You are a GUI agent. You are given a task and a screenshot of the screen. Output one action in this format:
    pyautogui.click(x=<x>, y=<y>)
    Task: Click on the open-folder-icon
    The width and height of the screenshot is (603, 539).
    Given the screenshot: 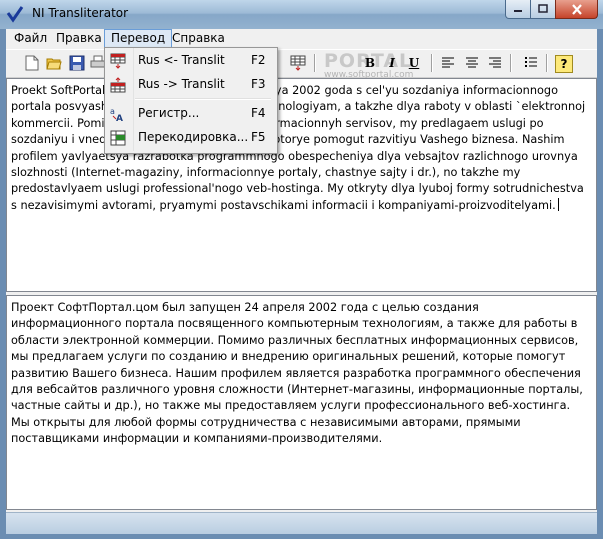 What is the action you would take?
    pyautogui.click(x=54, y=64)
    